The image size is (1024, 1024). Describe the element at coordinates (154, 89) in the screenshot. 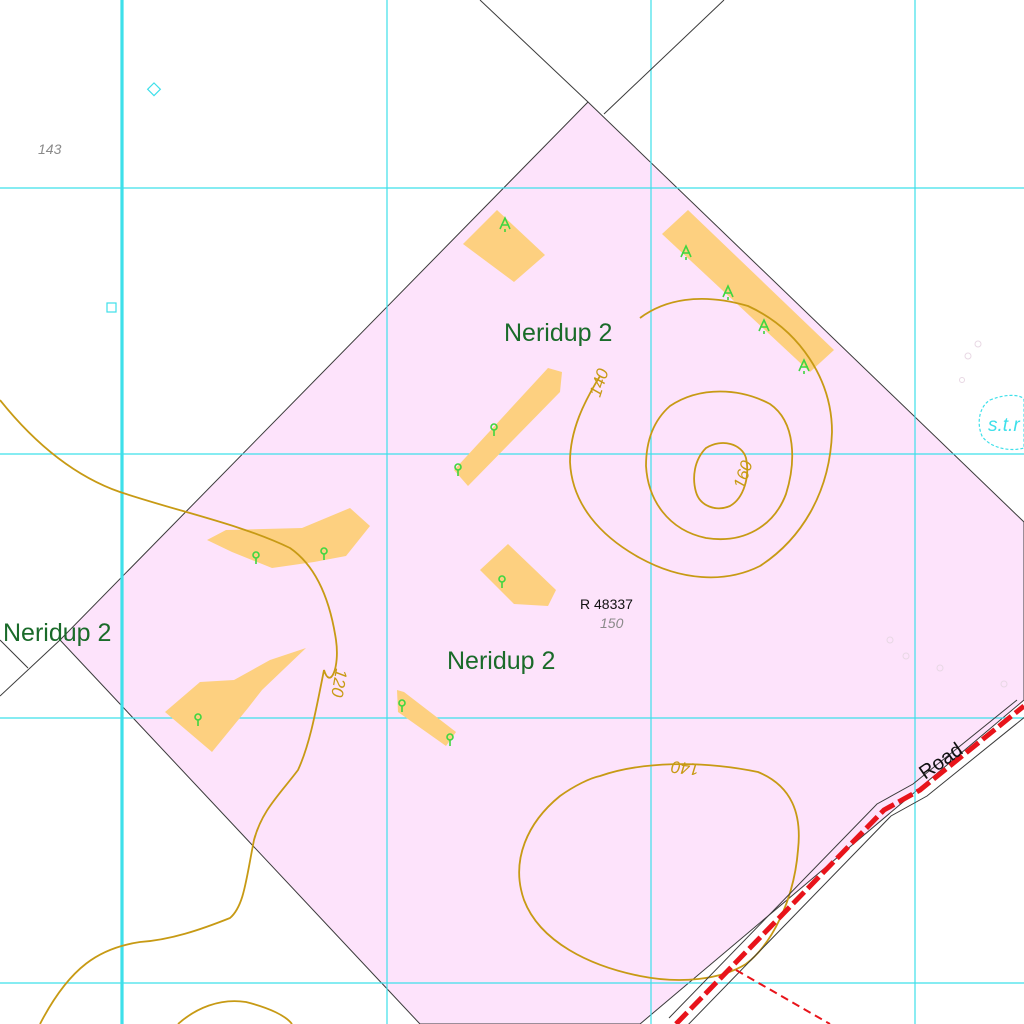

I see `diamond-marker` at that location.